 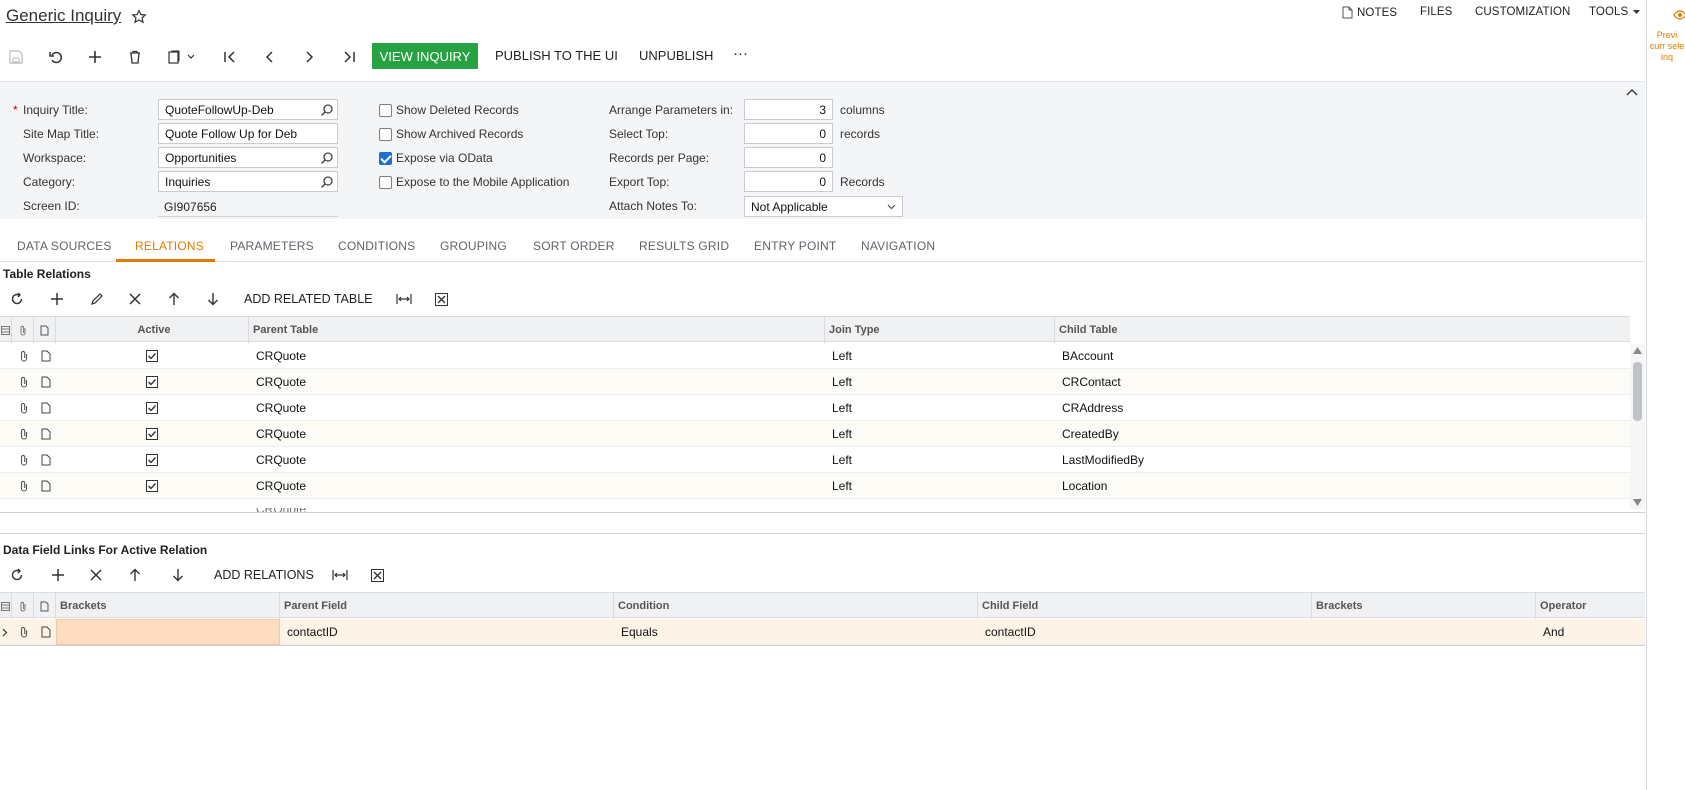 What do you see at coordinates (248, 181) in the screenshot?
I see `category-field: Inquiries` at bounding box center [248, 181].